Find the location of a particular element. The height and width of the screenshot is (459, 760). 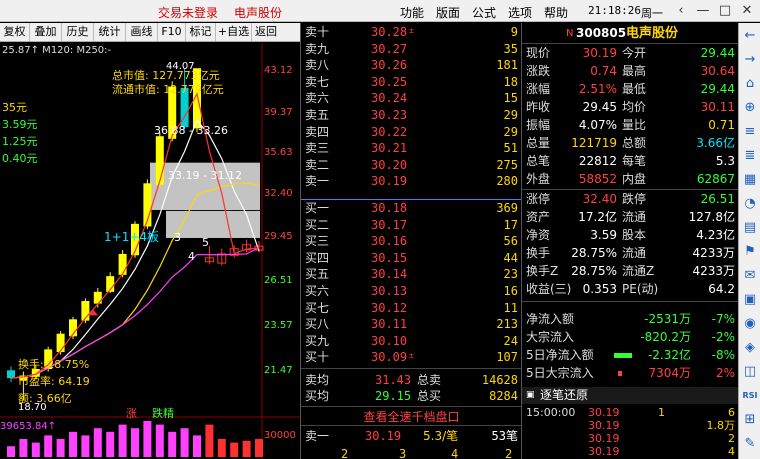

flow-value: -2.32亿 is located at coordinates (669, 355).